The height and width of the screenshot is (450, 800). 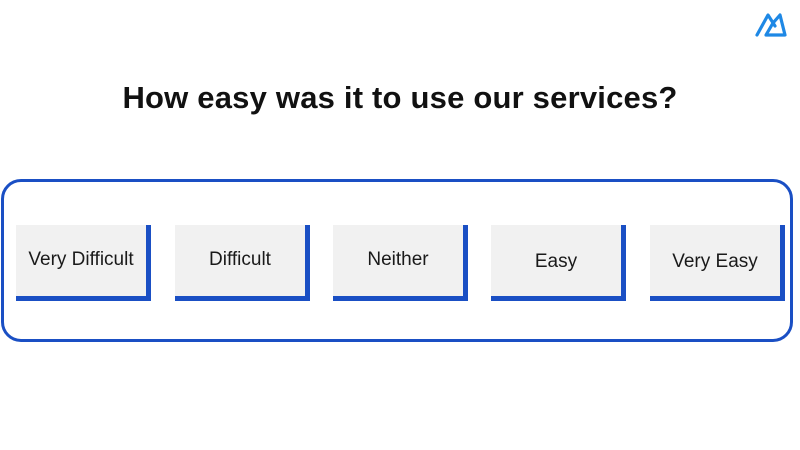 I want to click on option-very-difficult-button: Very Difficult, so click(x=83, y=263).